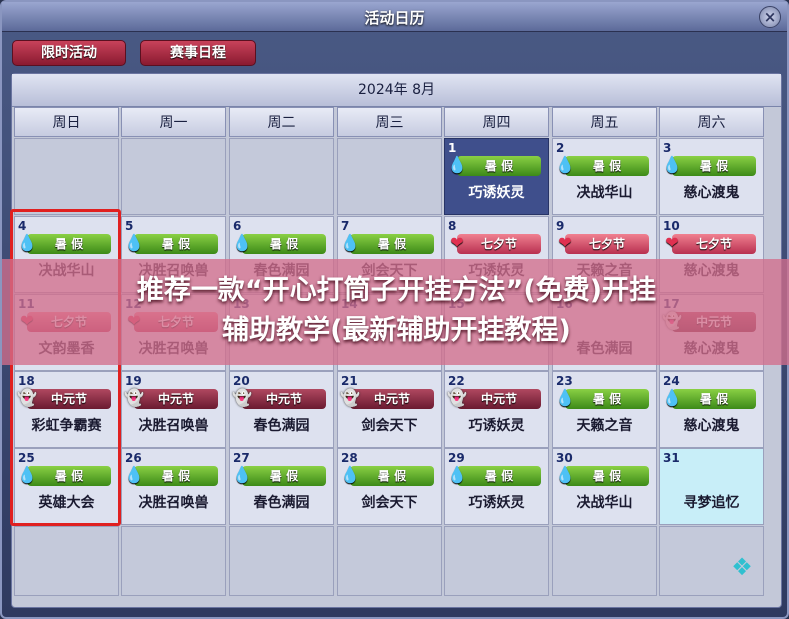  I want to click on day-number: 28, so click(349, 458).